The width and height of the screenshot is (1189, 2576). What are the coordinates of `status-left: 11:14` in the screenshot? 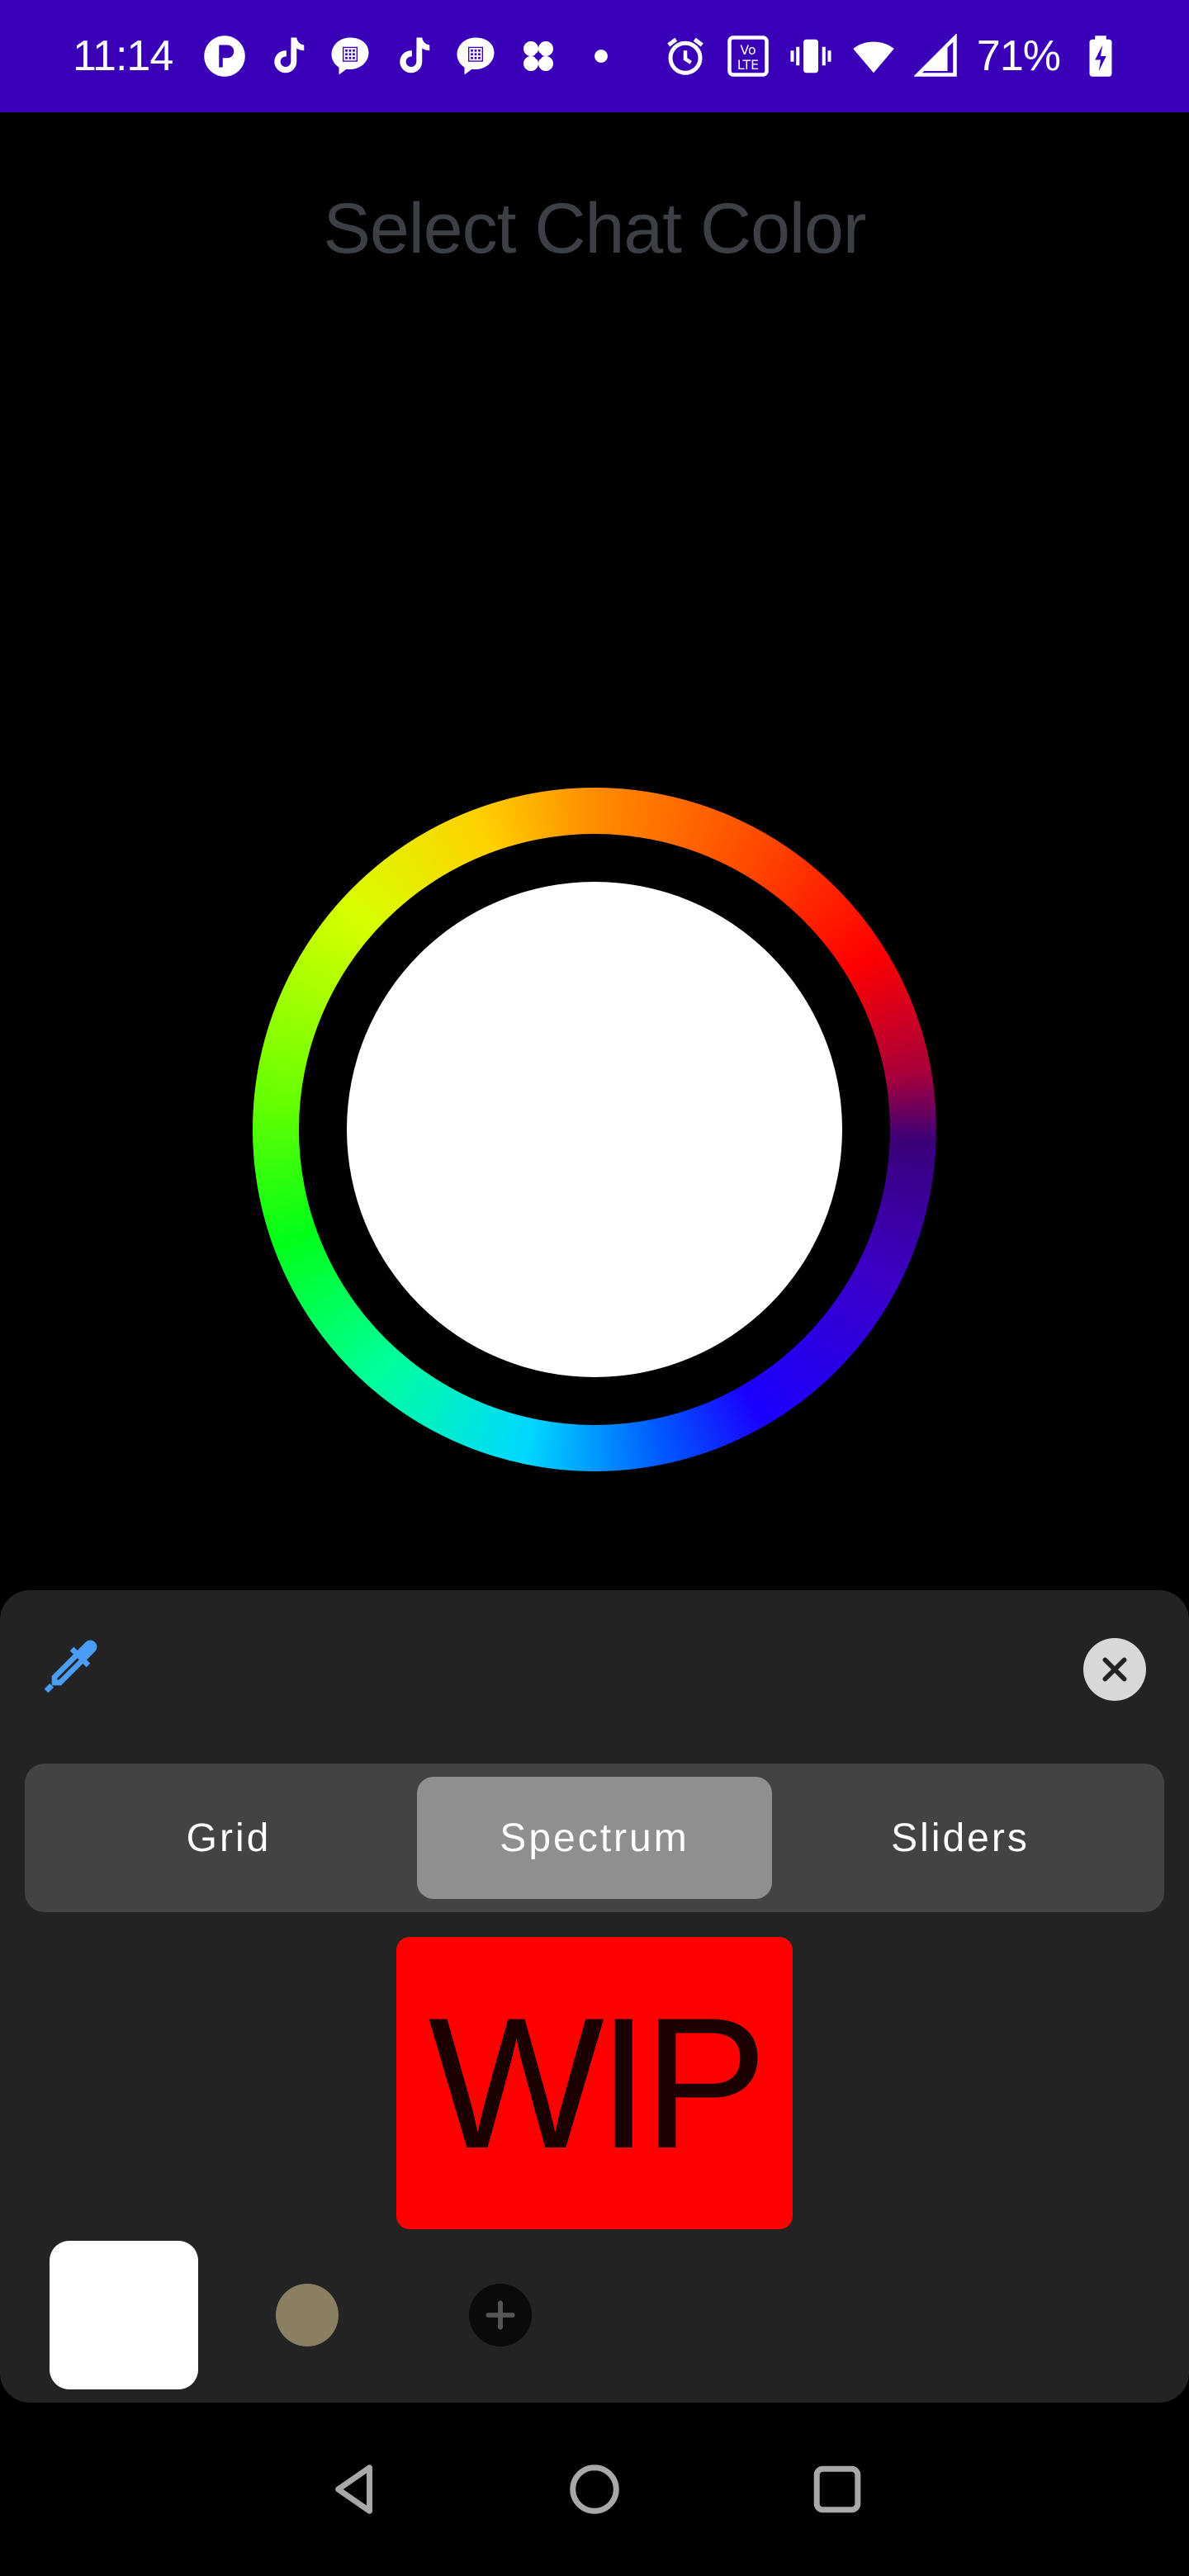 It's located at (348, 56).